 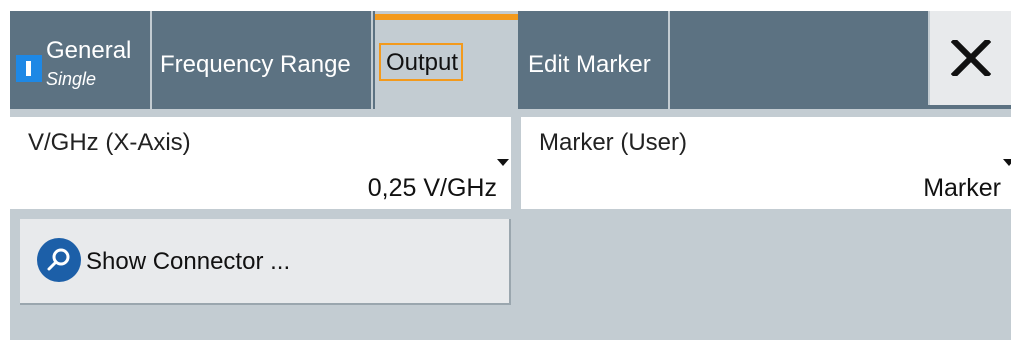 What do you see at coordinates (71, 79) in the screenshot?
I see `tab-general-sublabel: Single` at bounding box center [71, 79].